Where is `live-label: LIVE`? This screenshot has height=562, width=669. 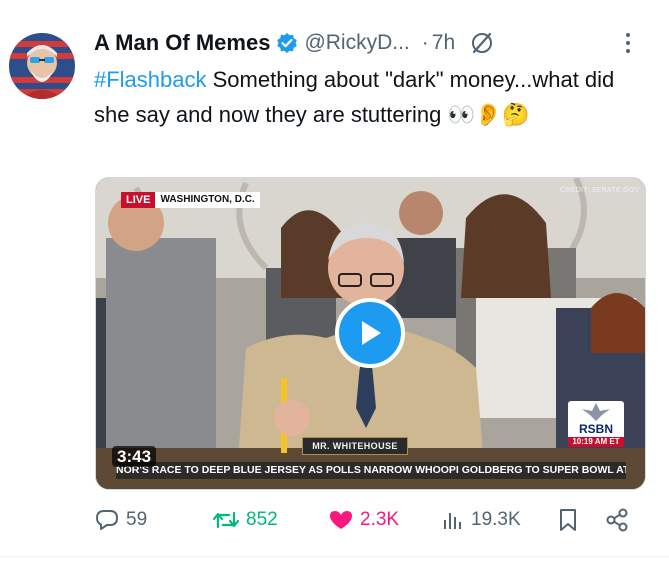 live-label: LIVE is located at coordinates (138, 200).